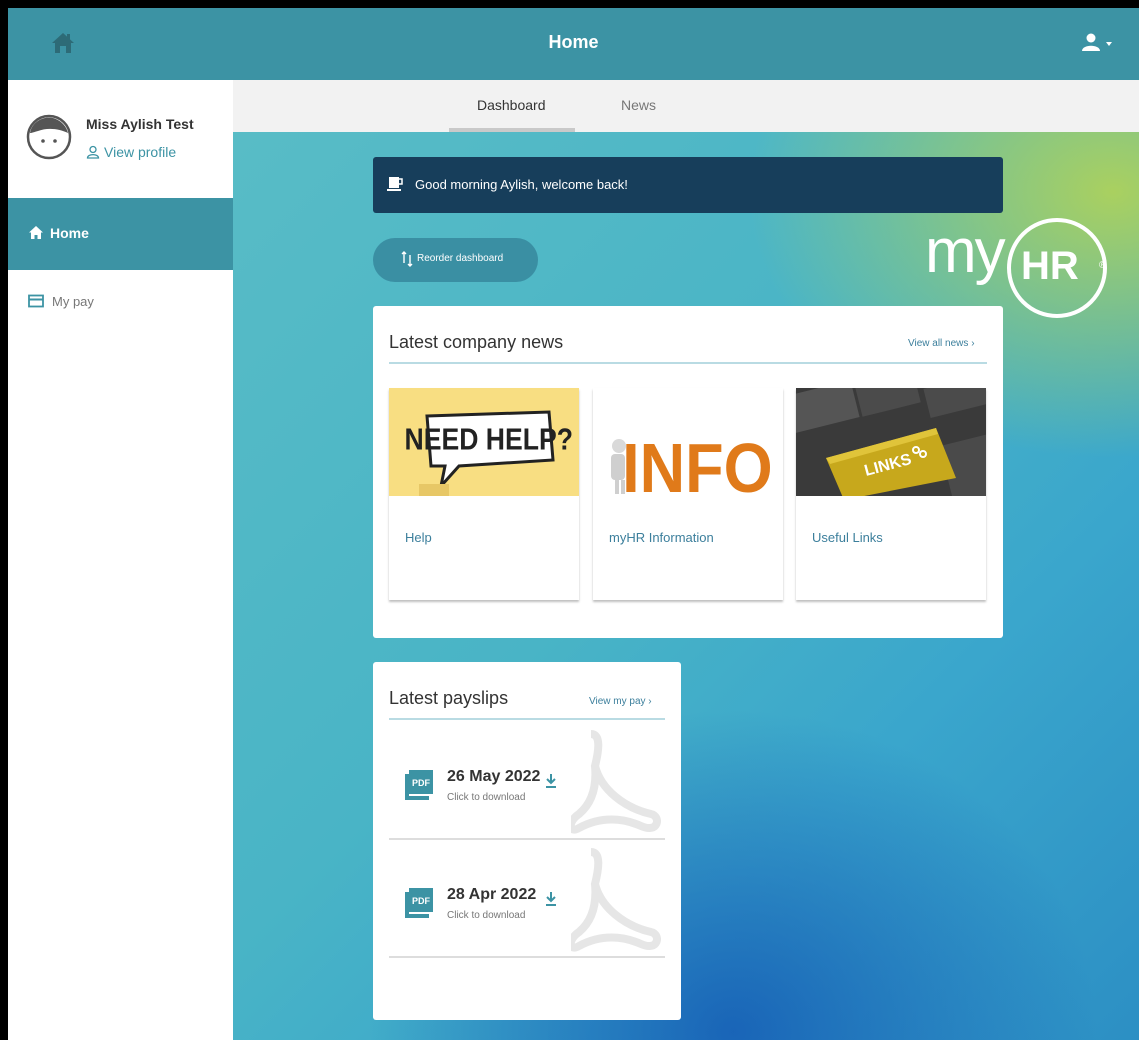 Image resolution: width=1139 pixels, height=1040 pixels. I want to click on view-my-pay-link: View my pay ›, so click(620, 701).